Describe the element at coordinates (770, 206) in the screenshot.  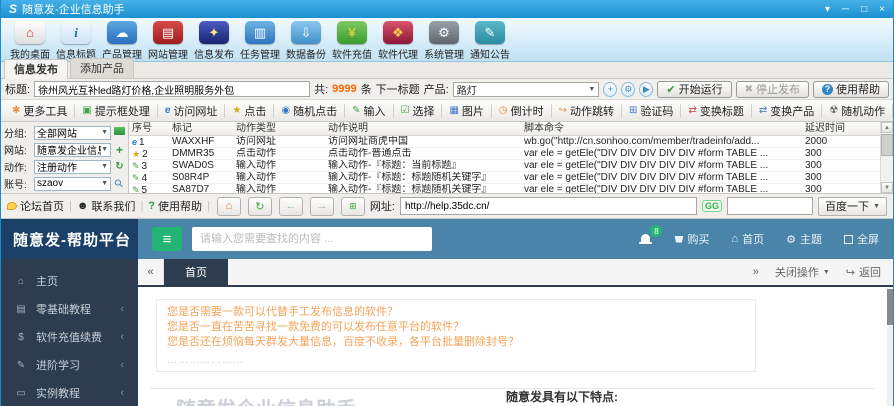
I see `baidu-search-input` at that location.